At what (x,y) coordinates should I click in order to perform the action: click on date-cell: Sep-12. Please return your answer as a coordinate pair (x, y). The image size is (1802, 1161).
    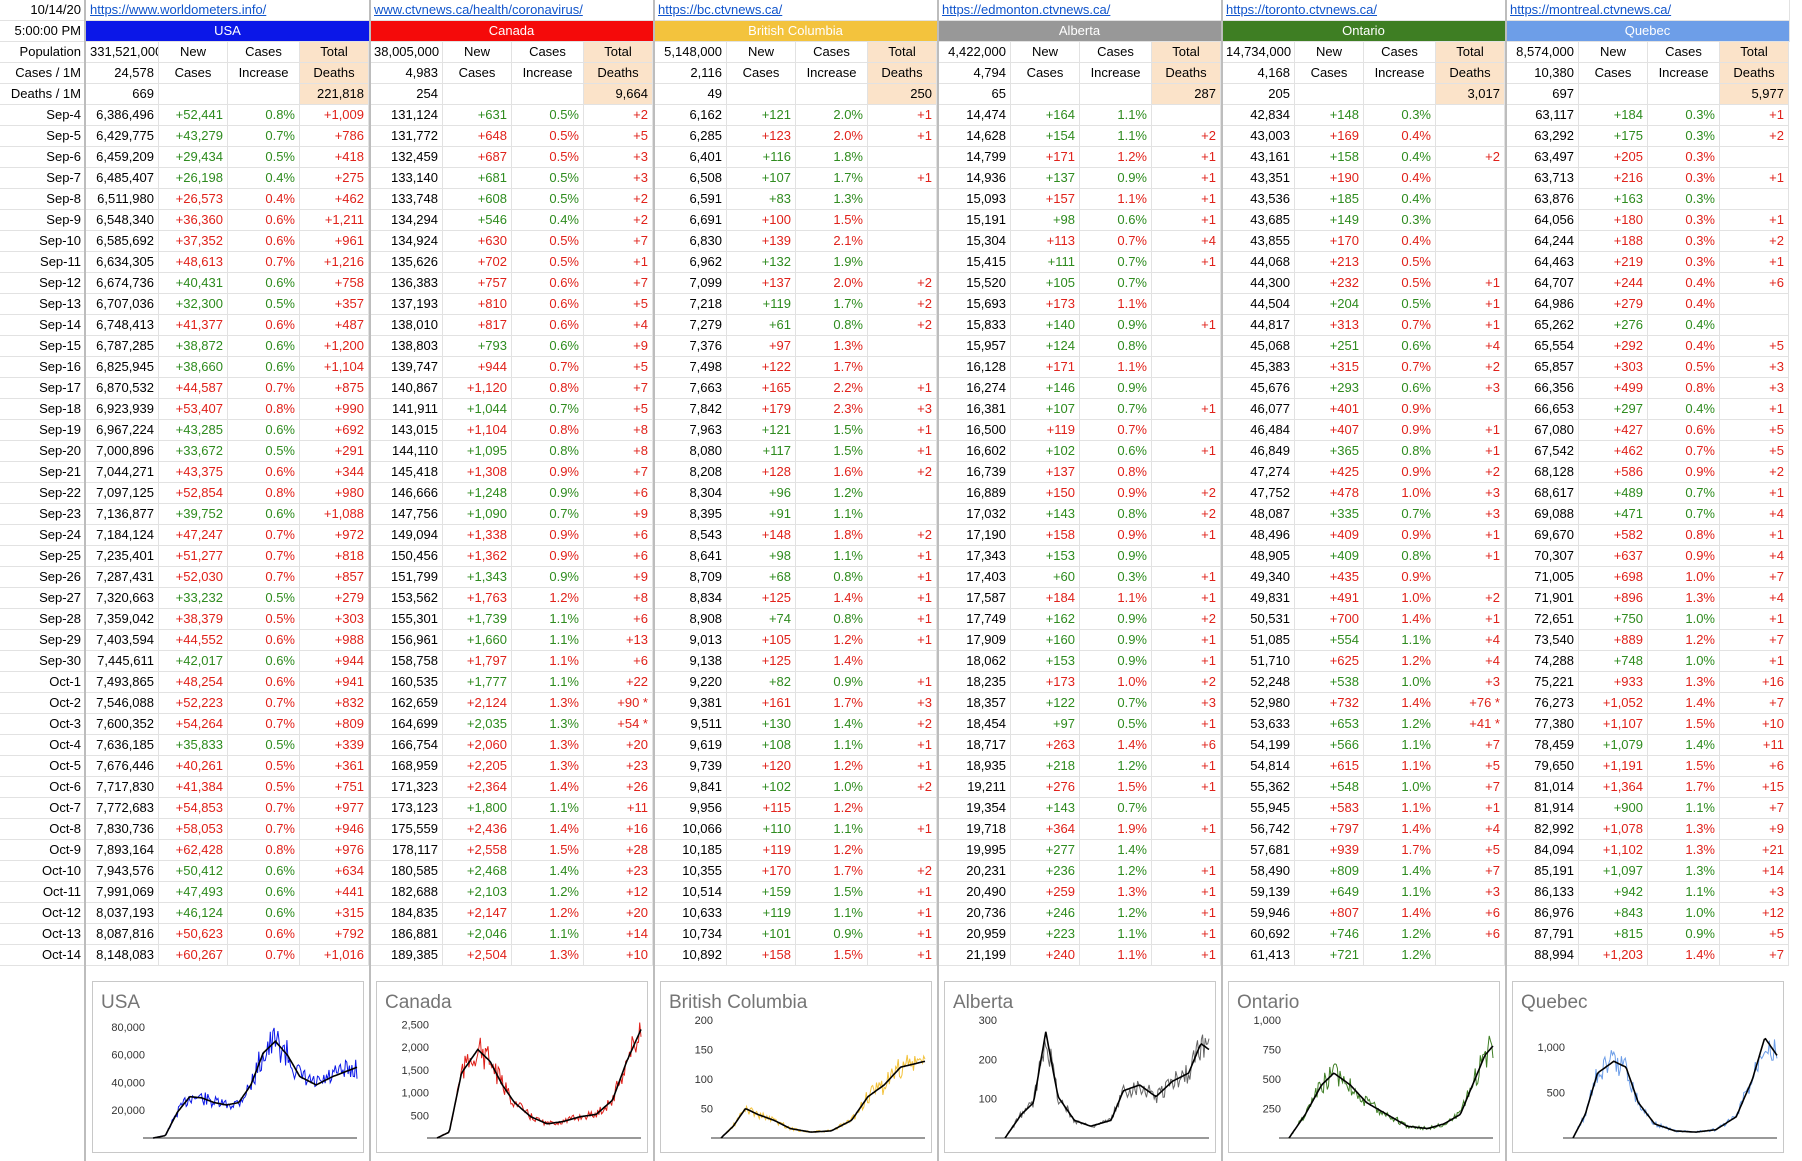
    Looking at the image, I should click on (43, 283).